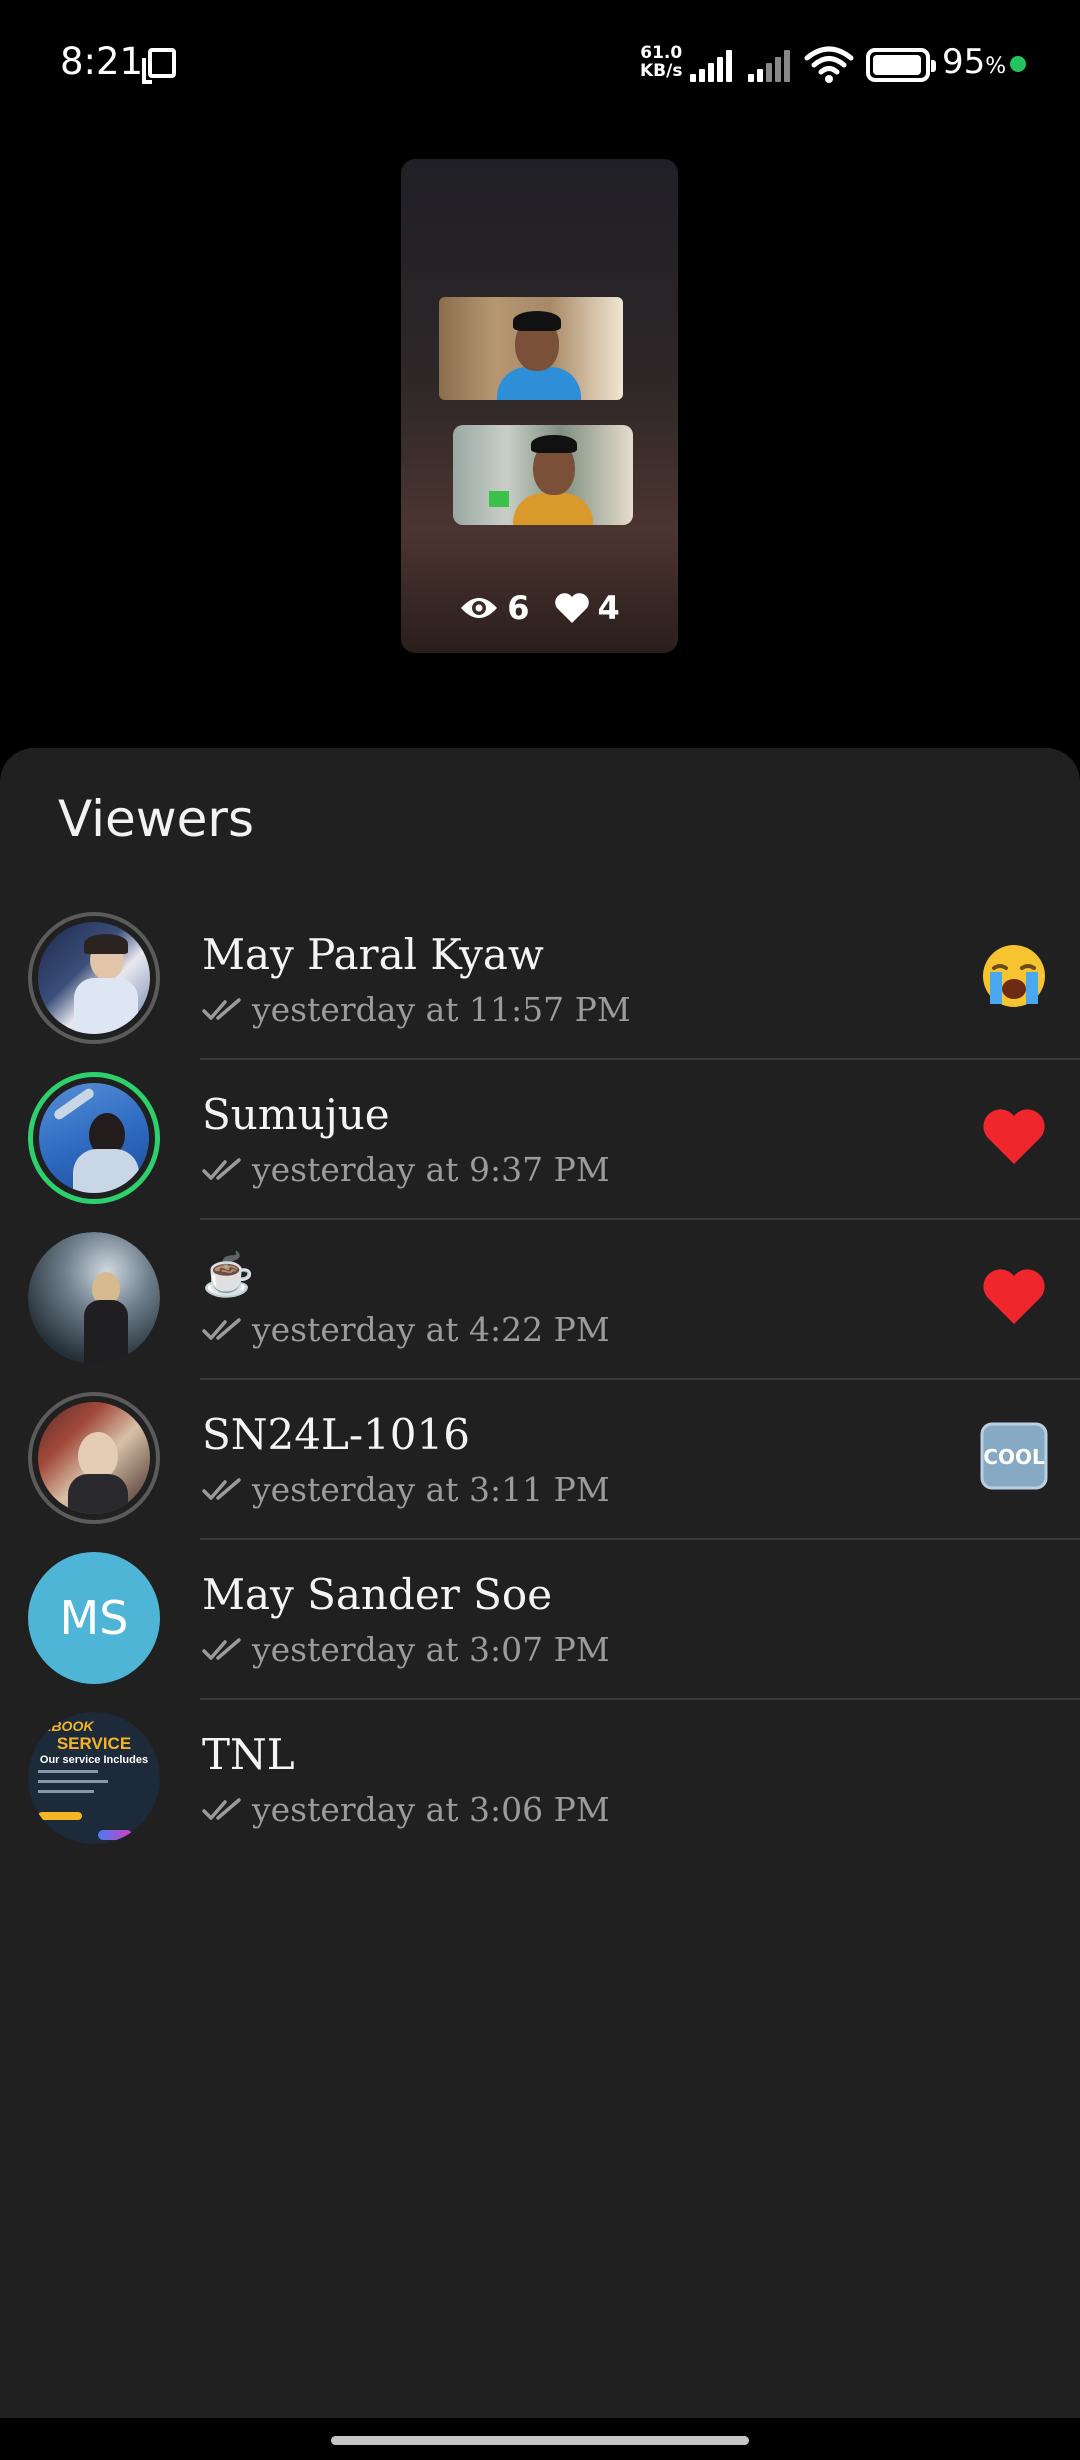  Describe the element at coordinates (571, 608) in the screenshot. I see `heart-icon` at that location.